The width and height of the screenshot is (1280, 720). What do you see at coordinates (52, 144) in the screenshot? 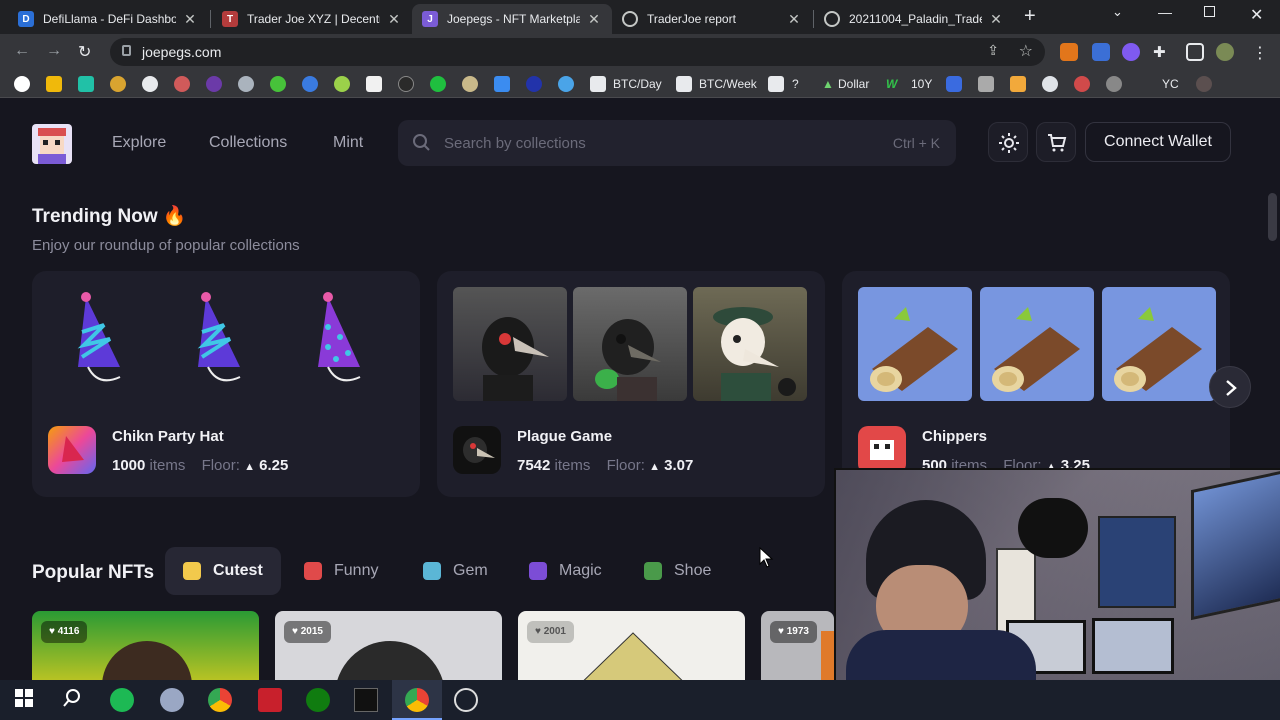
I see `joepegs-logo` at bounding box center [52, 144].